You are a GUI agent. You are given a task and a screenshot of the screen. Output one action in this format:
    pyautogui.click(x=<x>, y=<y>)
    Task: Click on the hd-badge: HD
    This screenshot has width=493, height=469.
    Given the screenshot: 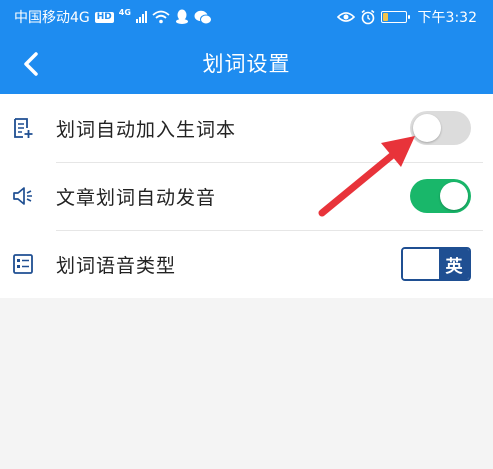 What is the action you would take?
    pyautogui.click(x=104, y=17)
    